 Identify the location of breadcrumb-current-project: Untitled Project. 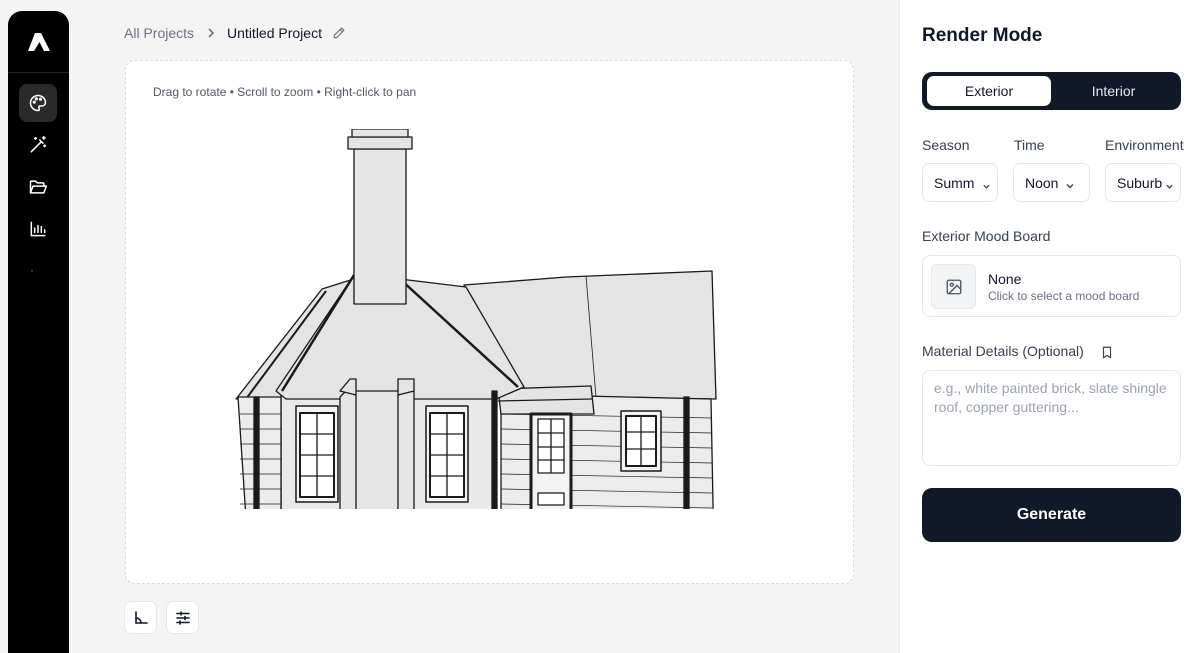
(274, 33).